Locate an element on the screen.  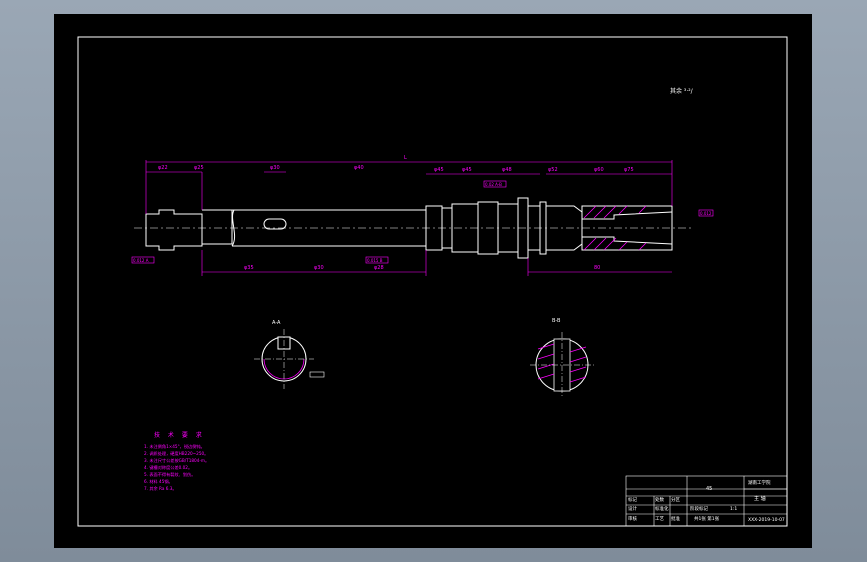
dim-top-8: φ60 is located at coordinates (599, 170).